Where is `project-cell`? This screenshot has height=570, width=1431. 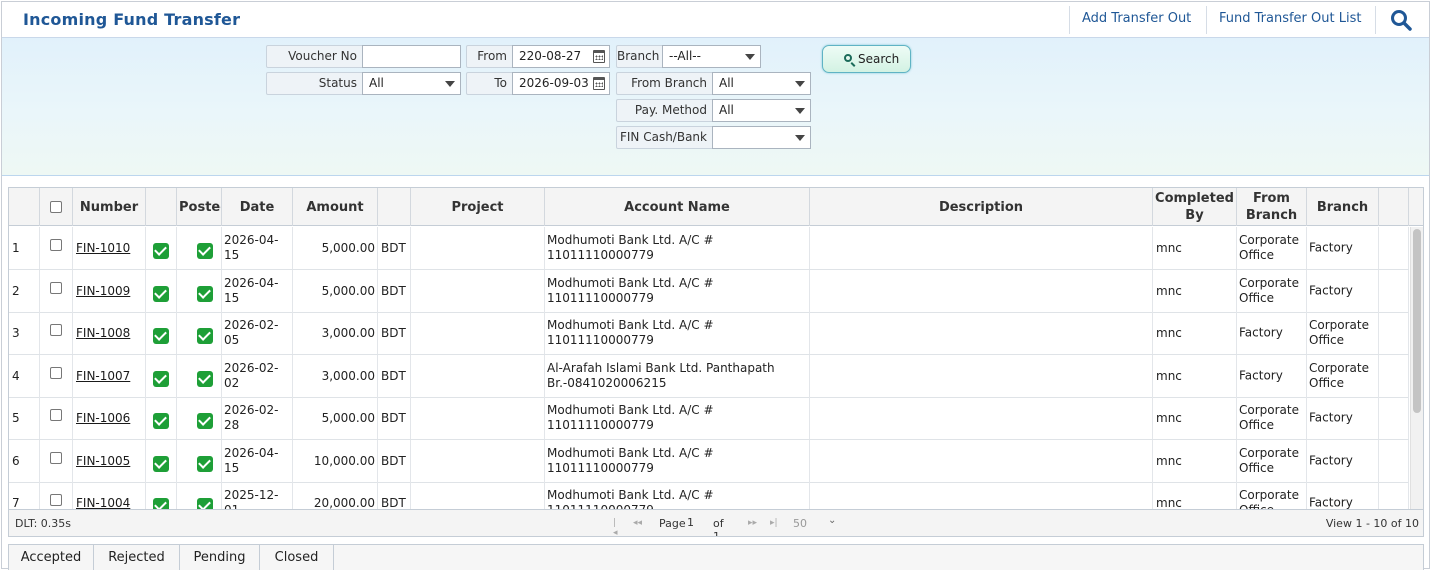
project-cell is located at coordinates (478, 418).